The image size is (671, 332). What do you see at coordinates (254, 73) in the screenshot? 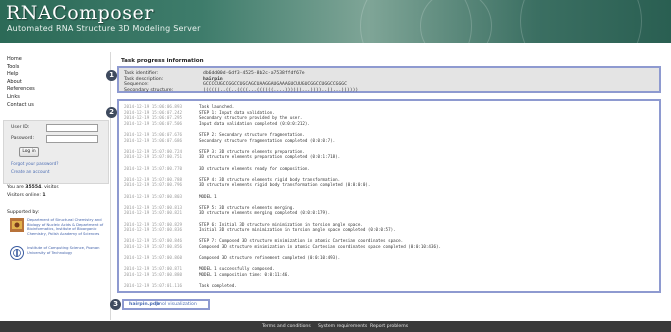
I see `task-identifier-value: db6dd00d-6df3-4525-8b2c-a7538ffdf67e` at bounding box center [254, 73].